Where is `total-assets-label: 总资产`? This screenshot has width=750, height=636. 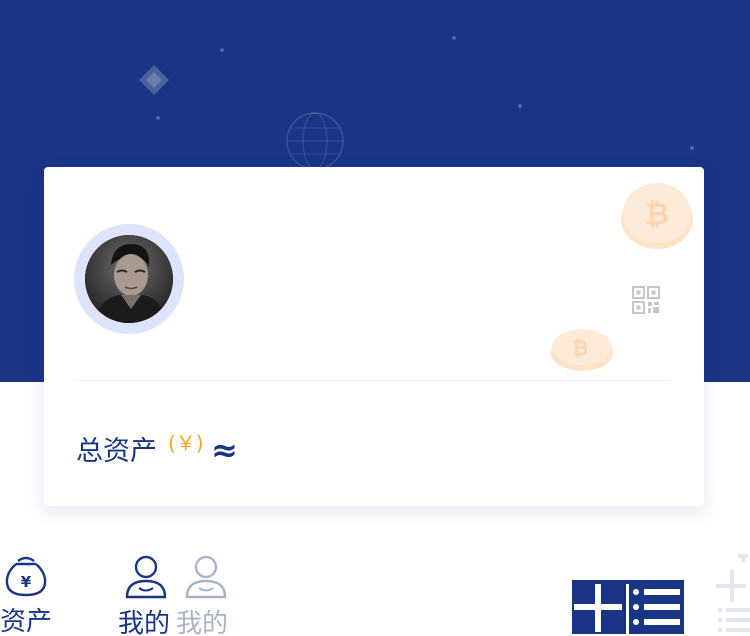 total-assets-label: 总资产 is located at coordinates (116, 451).